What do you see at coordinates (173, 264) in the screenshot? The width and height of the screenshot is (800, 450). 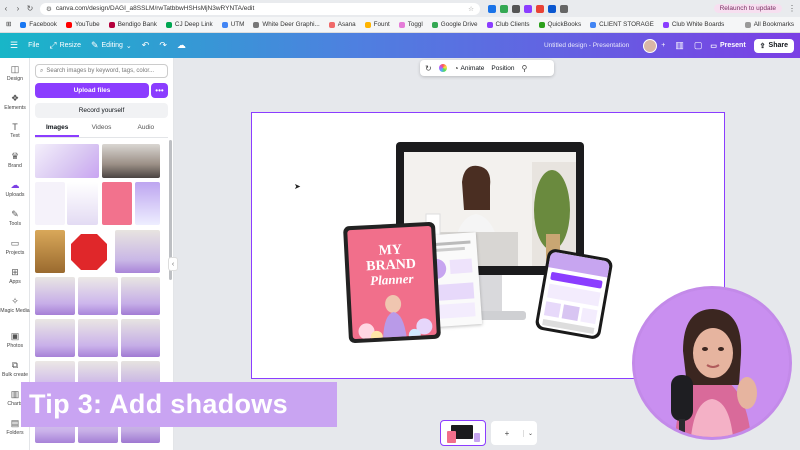 I see `collapse-panel-handle: ‹` at bounding box center [173, 264].